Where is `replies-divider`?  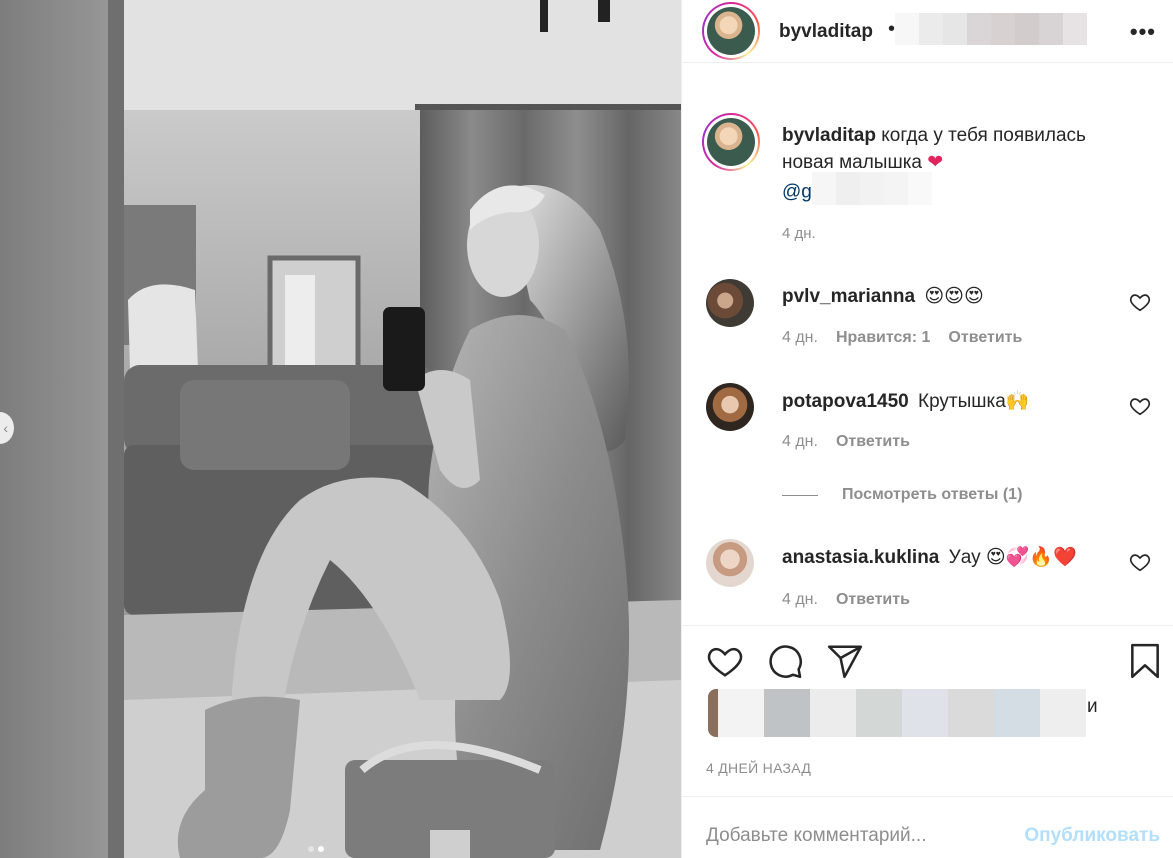 replies-divider is located at coordinates (800, 495).